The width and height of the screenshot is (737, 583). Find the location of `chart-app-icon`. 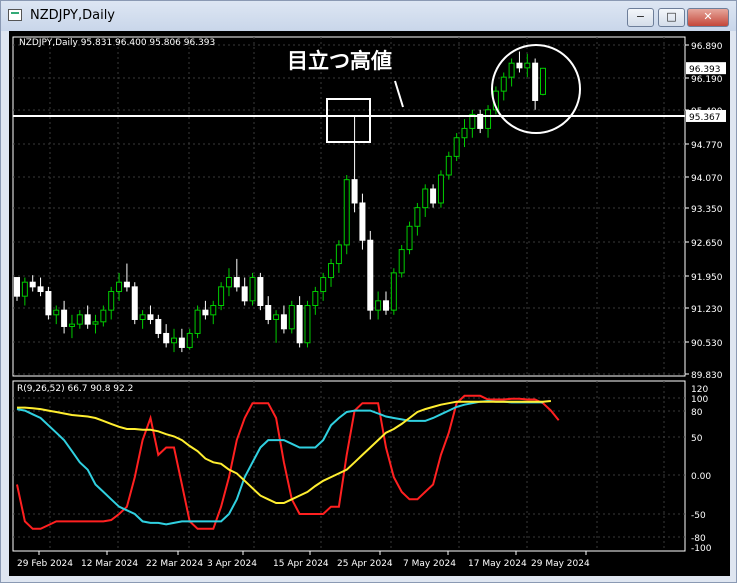

chart-app-icon is located at coordinates (15, 15).